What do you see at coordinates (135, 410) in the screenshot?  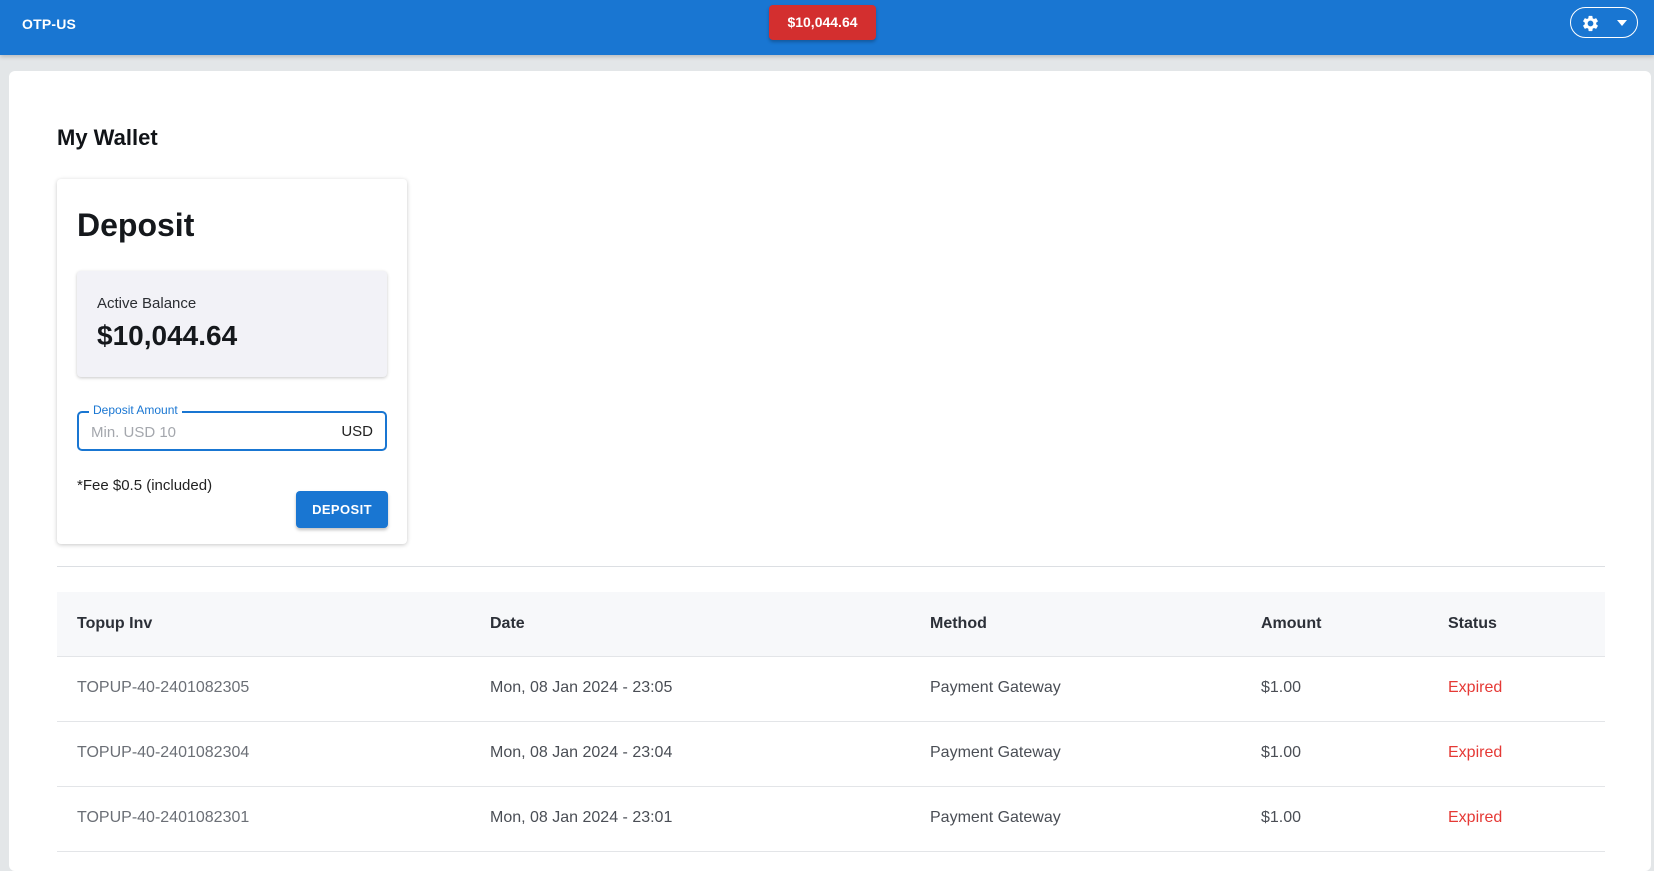 I see `deposit-amount-label: Deposit Amount` at bounding box center [135, 410].